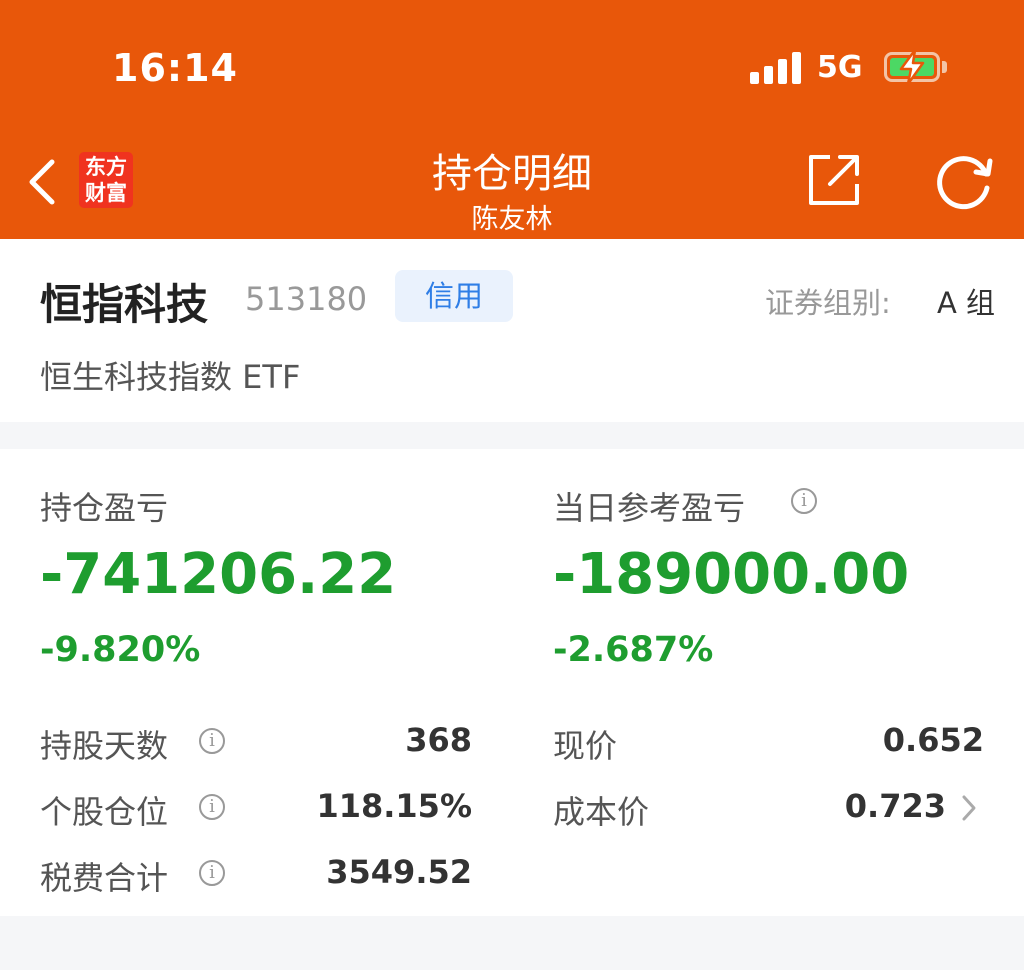  I want to click on stock-code: 513180, so click(306, 299).